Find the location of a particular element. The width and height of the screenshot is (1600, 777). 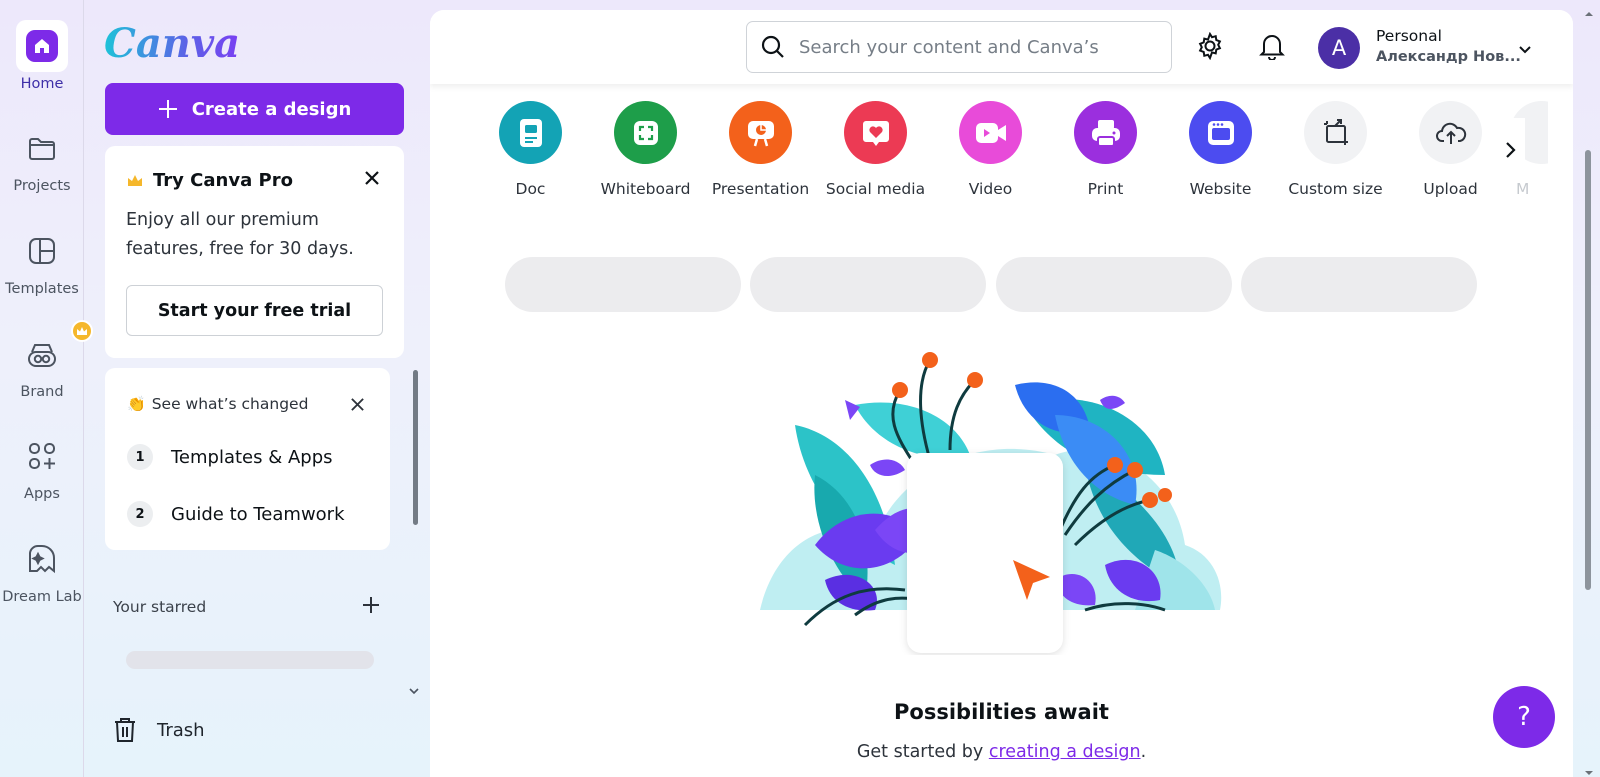

design-type-website: Website is located at coordinates (1220, 149).